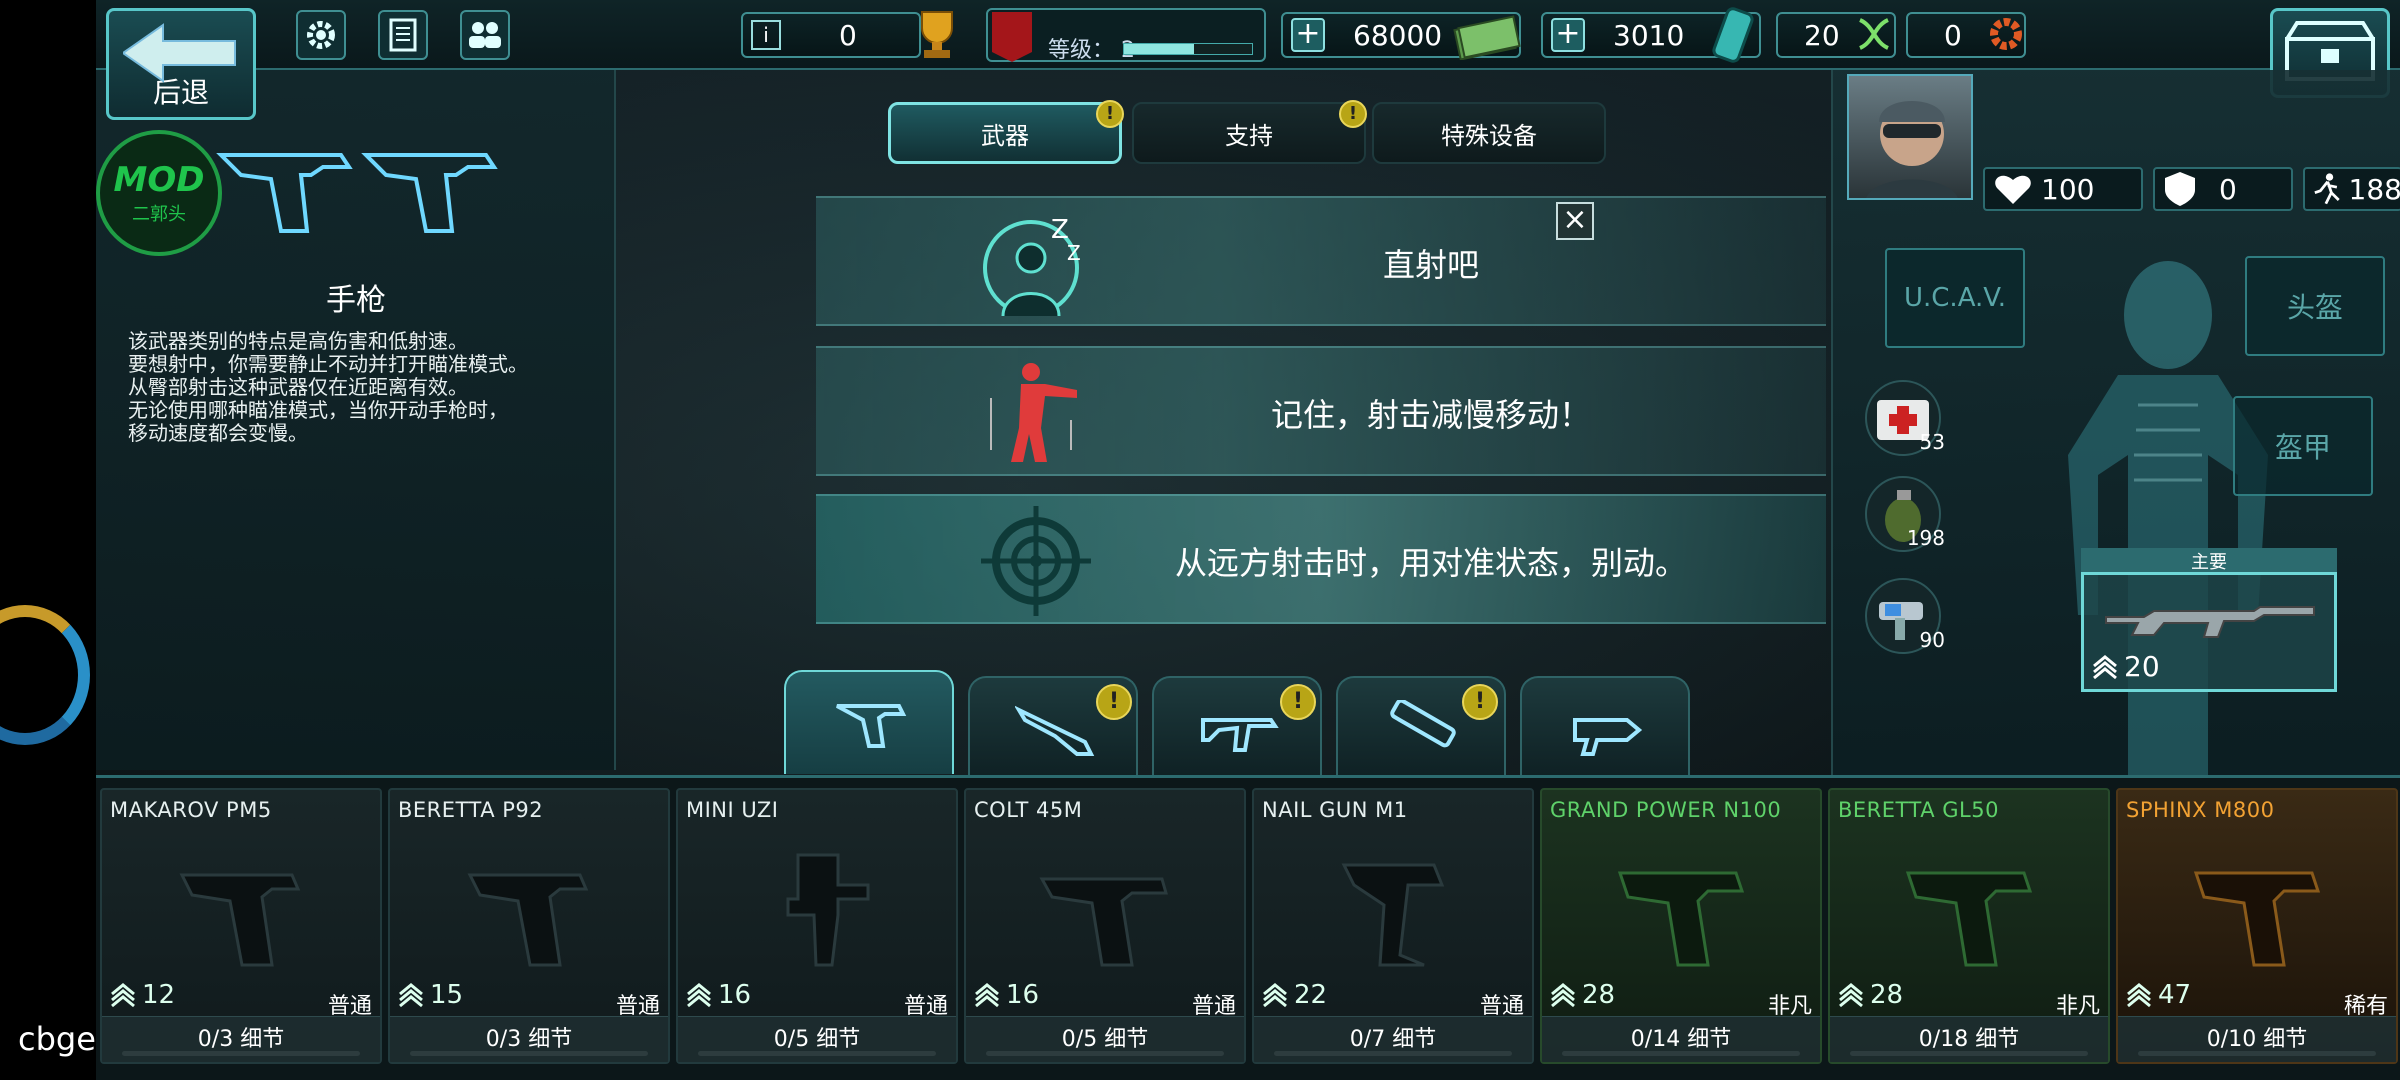 Image resolution: width=2400 pixels, height=1080 pixels. Describe the element at coordinates (471, 810) in the screenshot. I see `weapon-name: BERETTA P92` at that location.